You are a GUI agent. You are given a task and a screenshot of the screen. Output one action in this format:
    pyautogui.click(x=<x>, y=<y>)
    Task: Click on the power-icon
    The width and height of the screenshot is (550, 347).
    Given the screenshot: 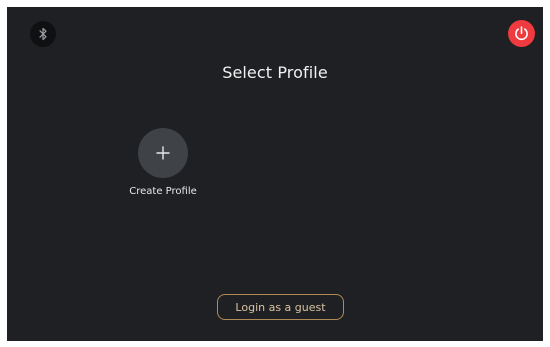 What is the action you would take?
    pyautogui.click(x=521, y=33)
    